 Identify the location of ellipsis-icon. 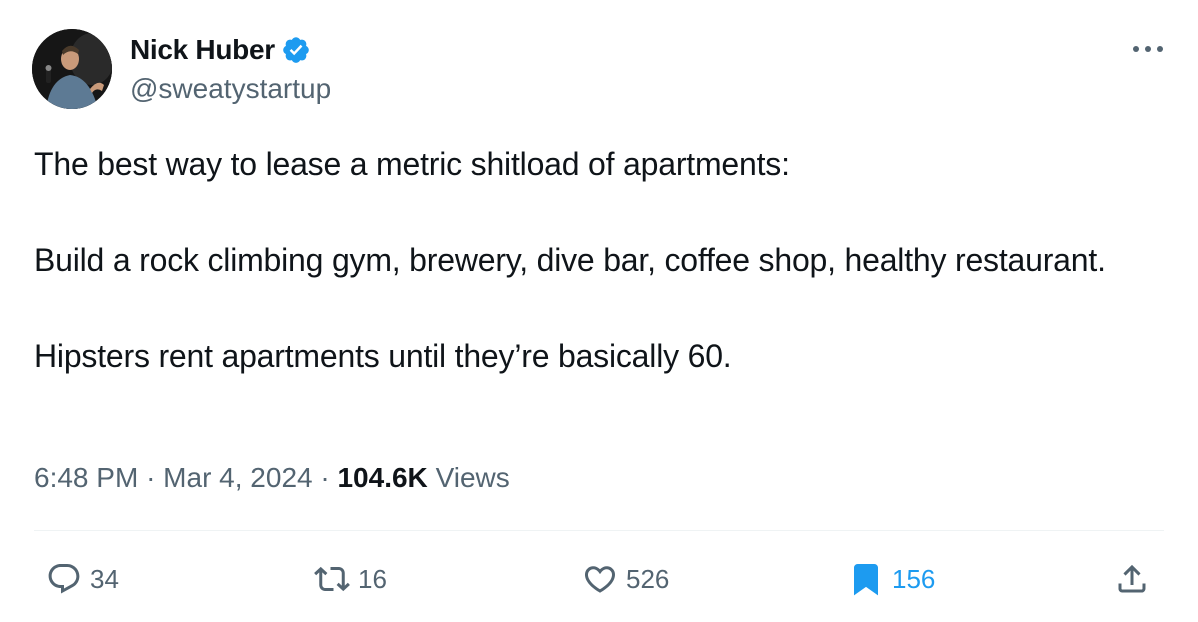
(1148, 49).